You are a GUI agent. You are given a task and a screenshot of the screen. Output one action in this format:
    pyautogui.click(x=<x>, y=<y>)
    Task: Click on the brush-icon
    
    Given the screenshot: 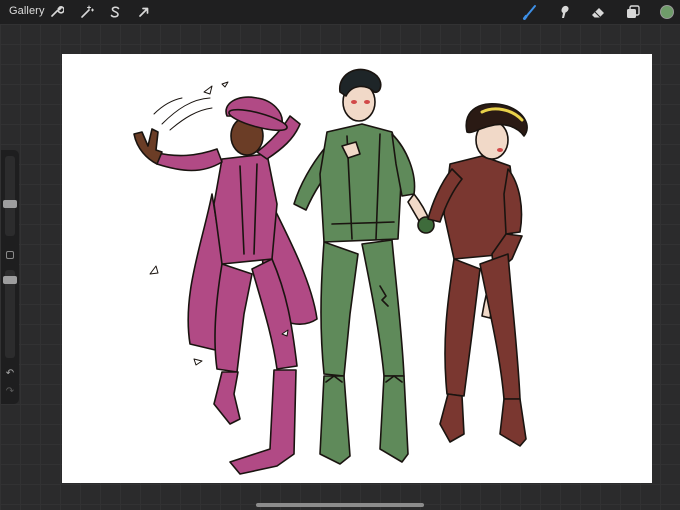 What is the action you would take?
    pyautogui.click(x=530, y=12)
    